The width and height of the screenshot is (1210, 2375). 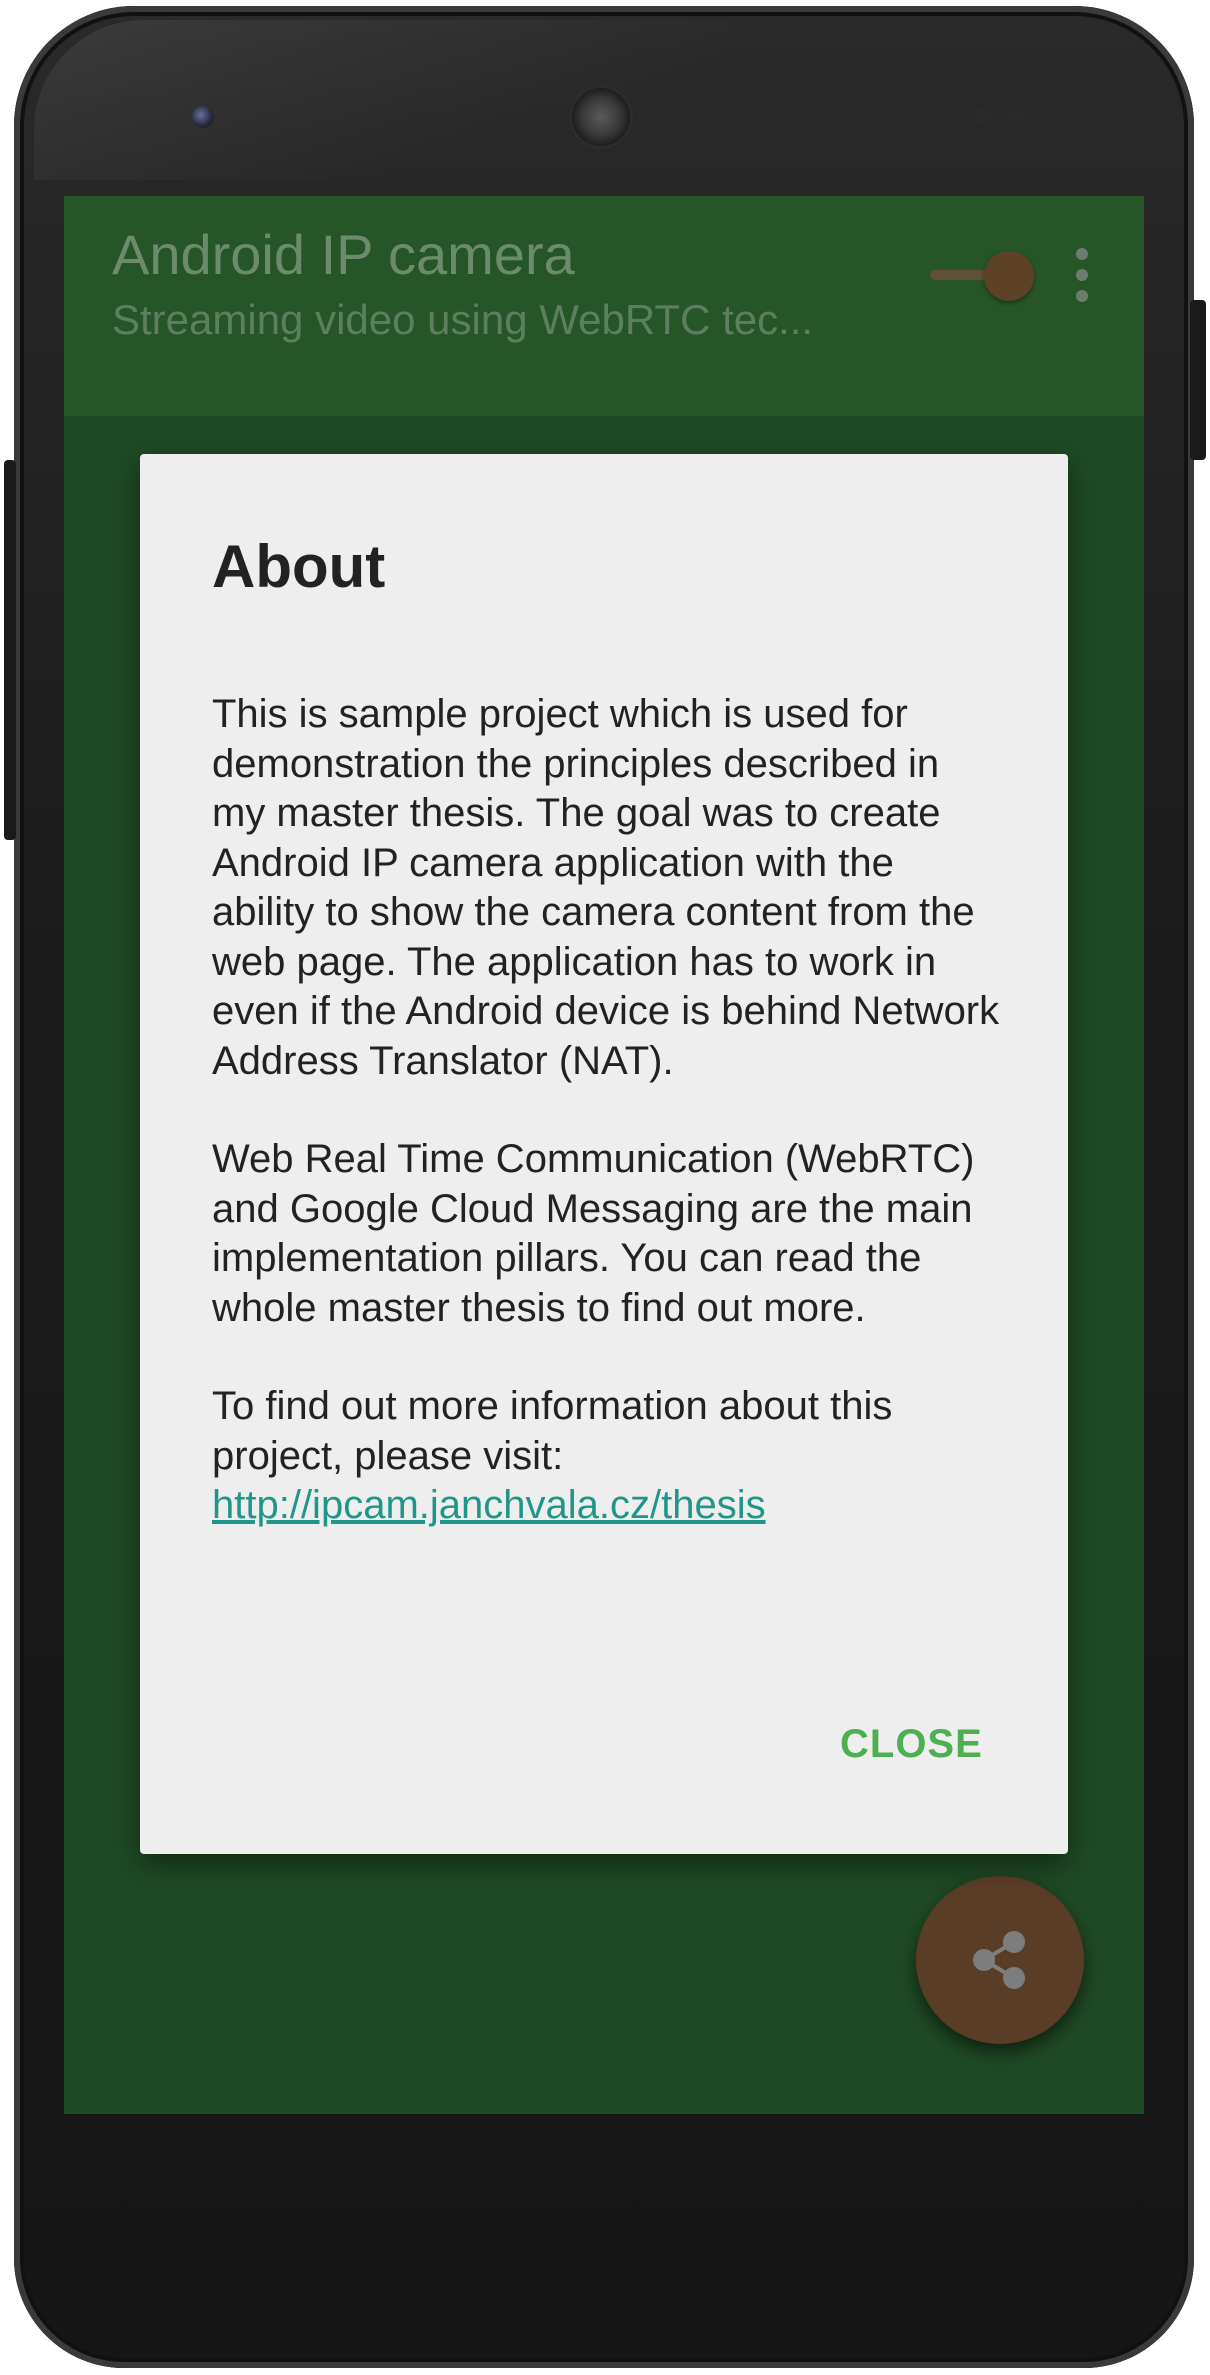 What do you see at coordinates (983, 116) in the screenshot?
I see `proximity-sensor` at bounding box center [983, 116].